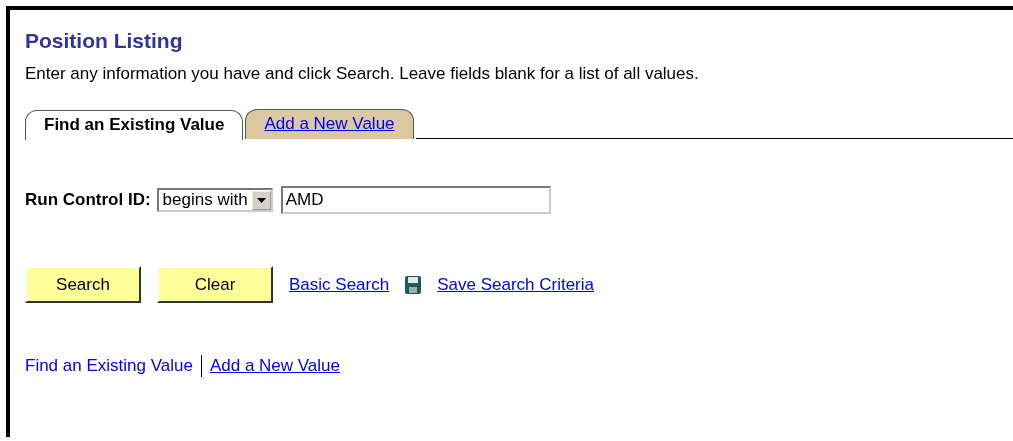 This screenshot has height=441, width=1013. I want to click on dropdown-arrow-icon, so click(261, 200).